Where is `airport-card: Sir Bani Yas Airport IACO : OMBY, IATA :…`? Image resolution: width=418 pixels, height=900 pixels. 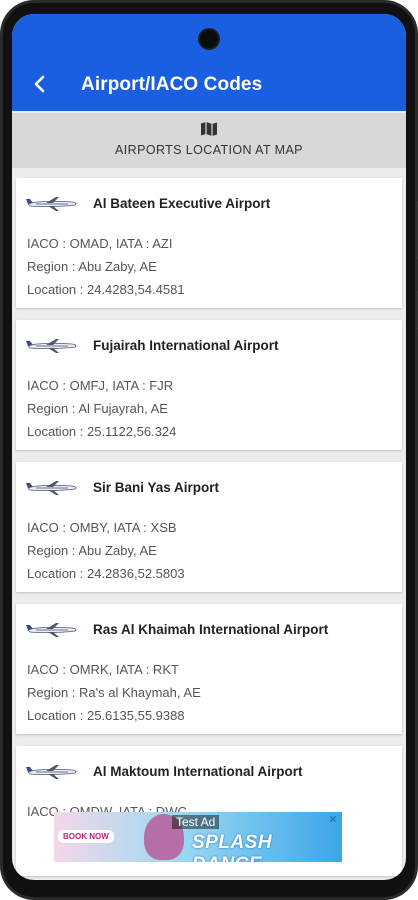
airport-card: Sir Bani Yas Airport IACO : OMBY, IATA :… is located at coordinates (209, 527).